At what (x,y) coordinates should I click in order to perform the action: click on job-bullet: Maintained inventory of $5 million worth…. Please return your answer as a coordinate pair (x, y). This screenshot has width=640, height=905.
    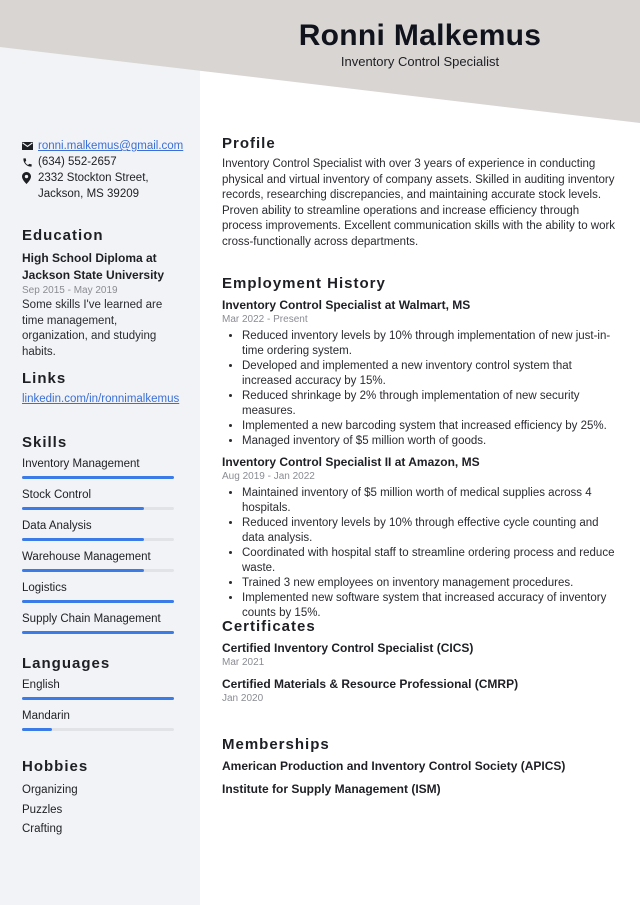
    Looking at the image, I should click on (430, 501).